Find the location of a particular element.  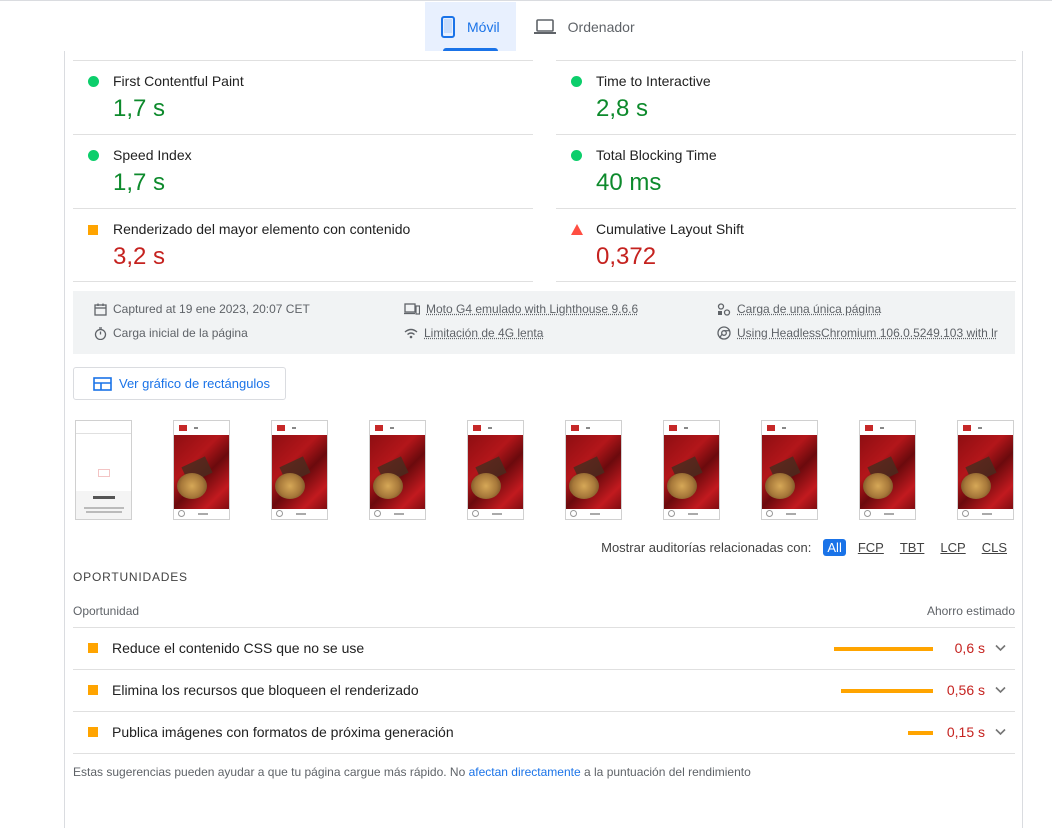

opportunity-title: Reduce el contenido CSS que no se use is located at coordinates (238, 648).